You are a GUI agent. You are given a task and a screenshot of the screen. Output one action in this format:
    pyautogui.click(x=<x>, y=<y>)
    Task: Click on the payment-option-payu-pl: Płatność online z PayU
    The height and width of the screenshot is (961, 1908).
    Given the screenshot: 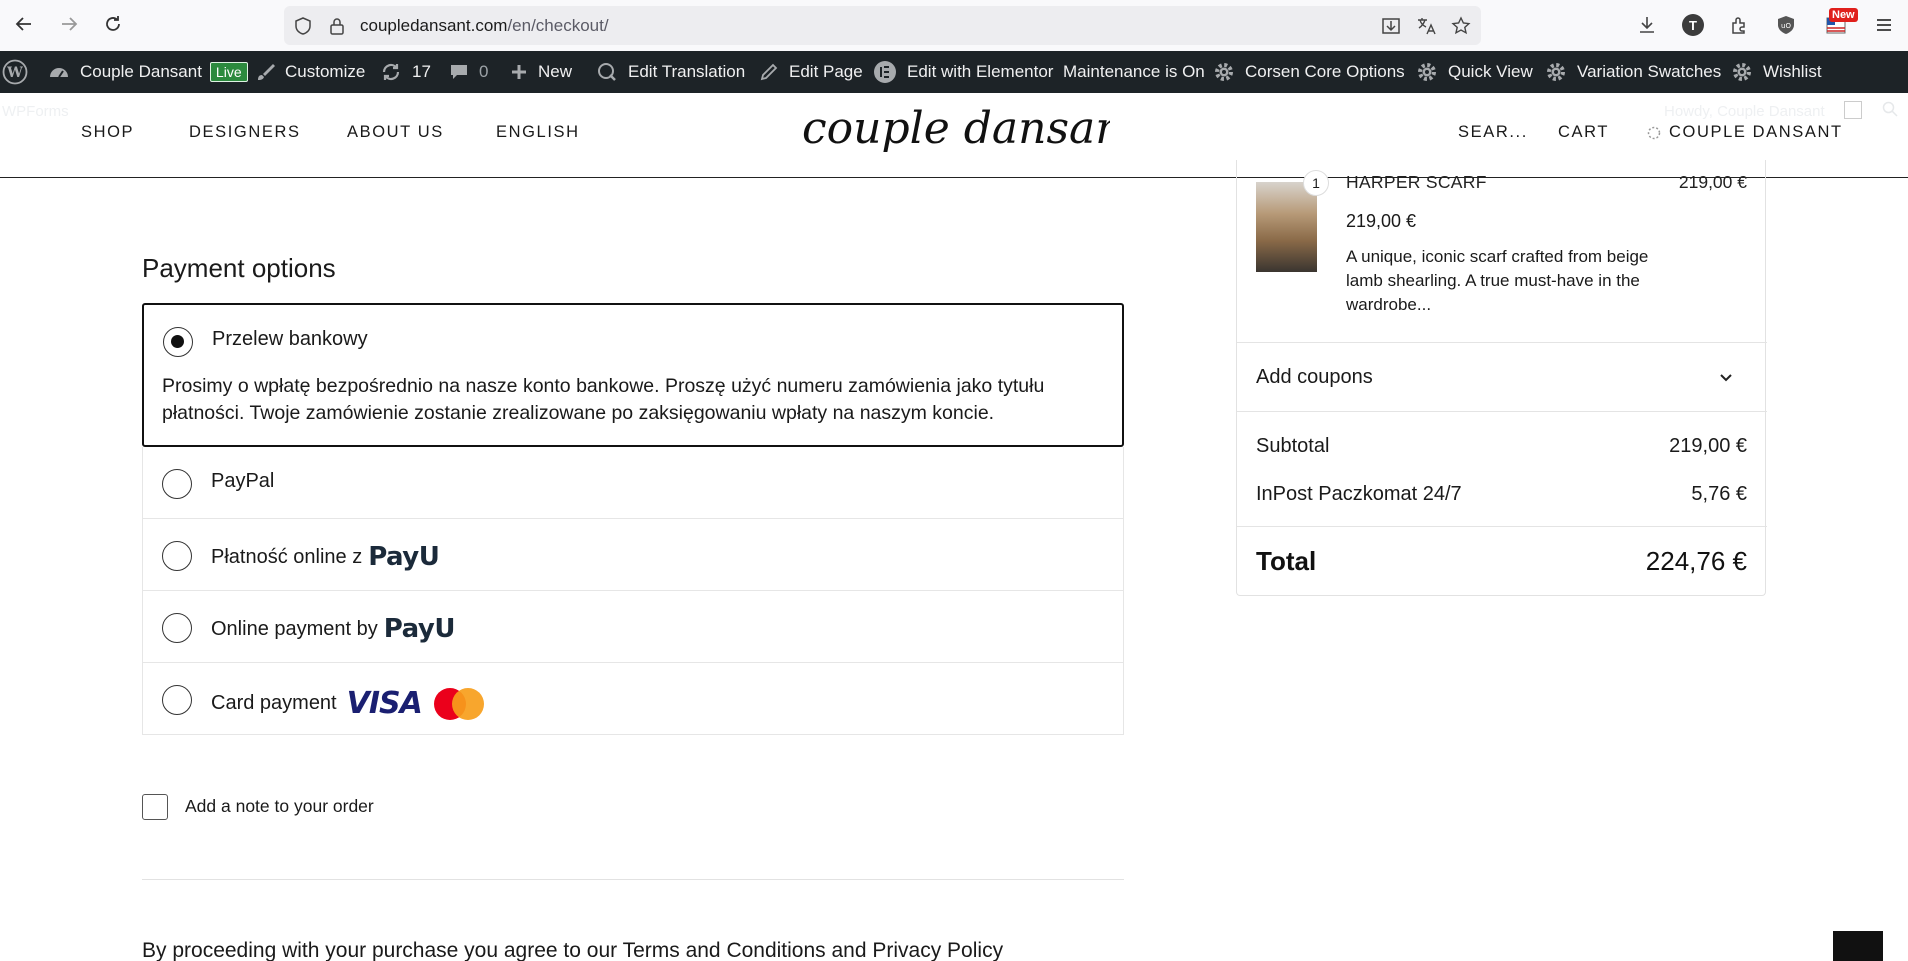 What is the action you would take?
    pyautogui.click(x=633, y=555)
    